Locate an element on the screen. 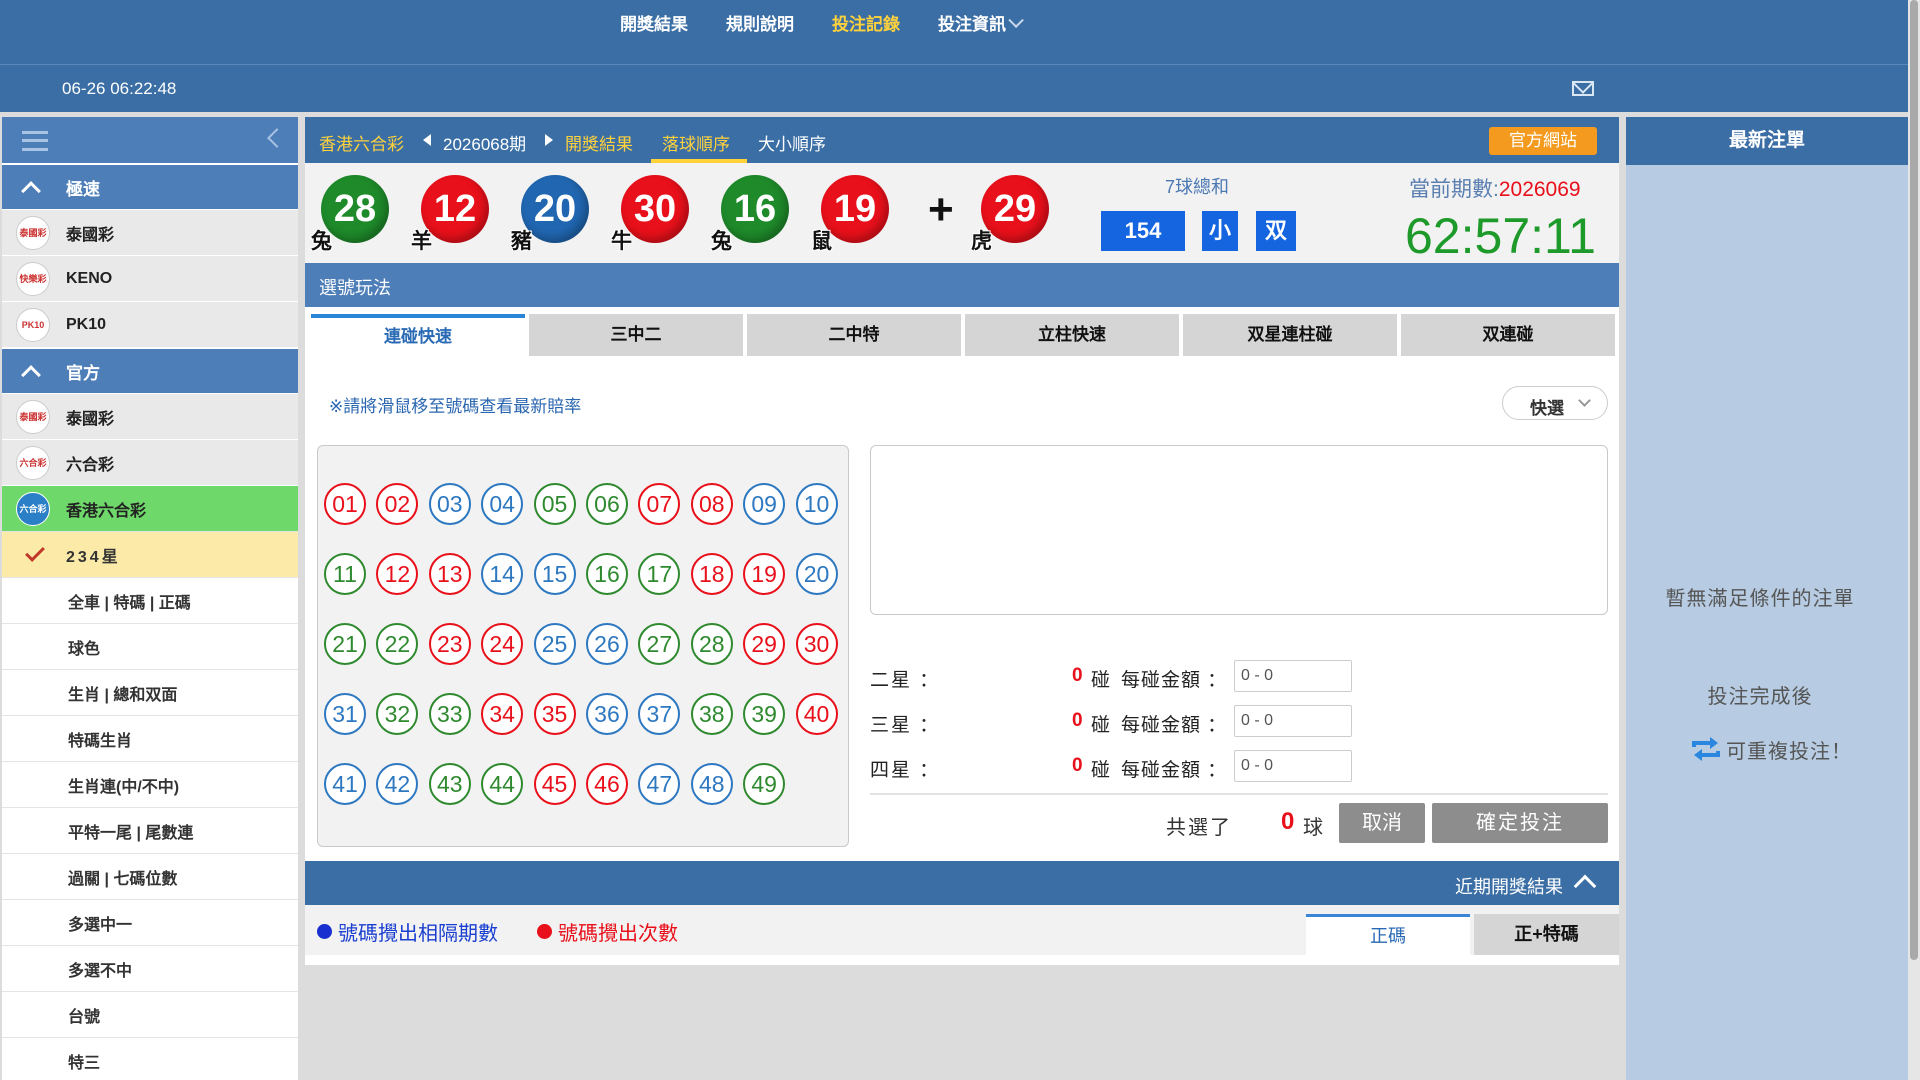 The height and width of the screenshot is (1080, 1920). number-ball: 33 is located at coordinates (449, 714).